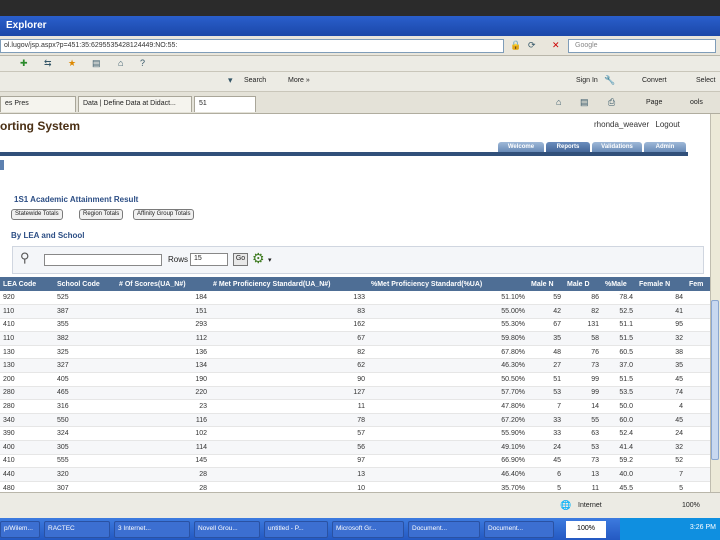 The image size is (720, 540). Describe the element at coordinates (715, 380) in the screenshot. I see `scrollbar-thumb` at that location.